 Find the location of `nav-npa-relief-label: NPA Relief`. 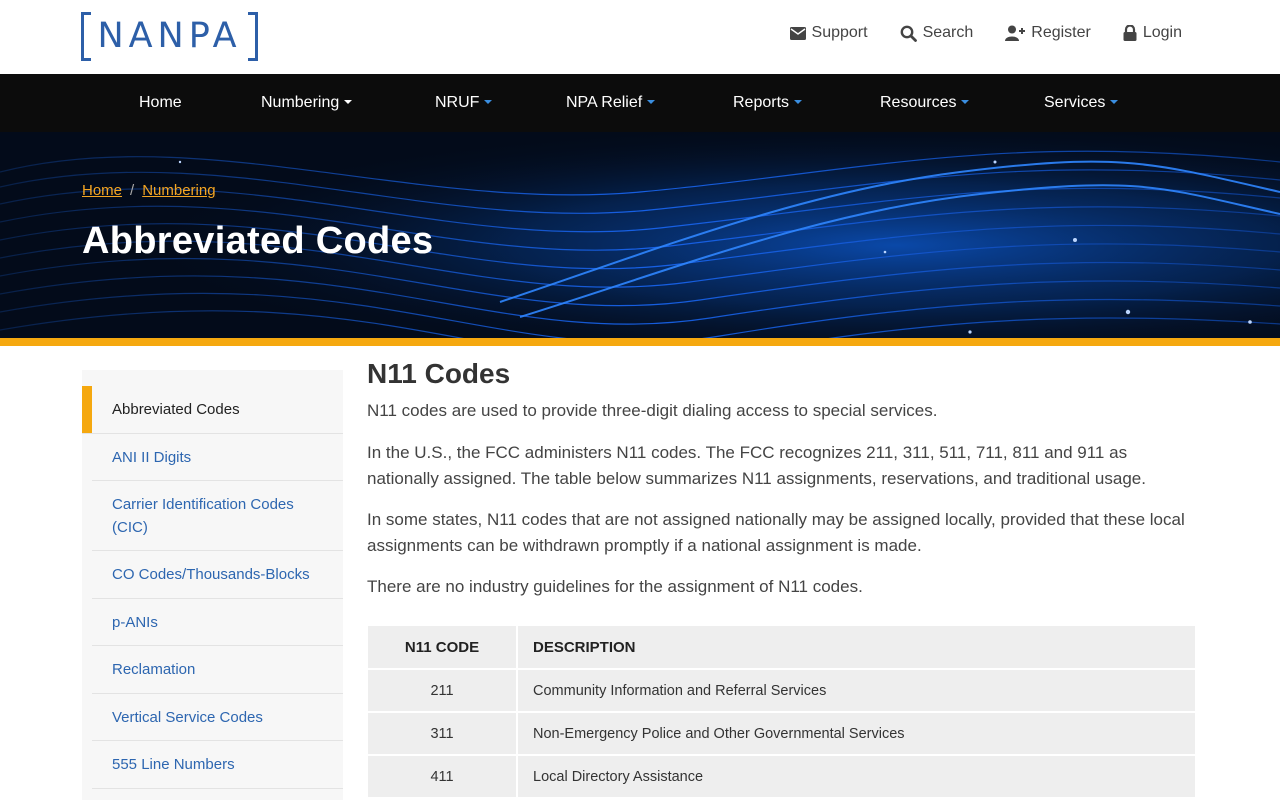

nav-npa-relief-label: NPA Relief is located at coordinates (604, 102).